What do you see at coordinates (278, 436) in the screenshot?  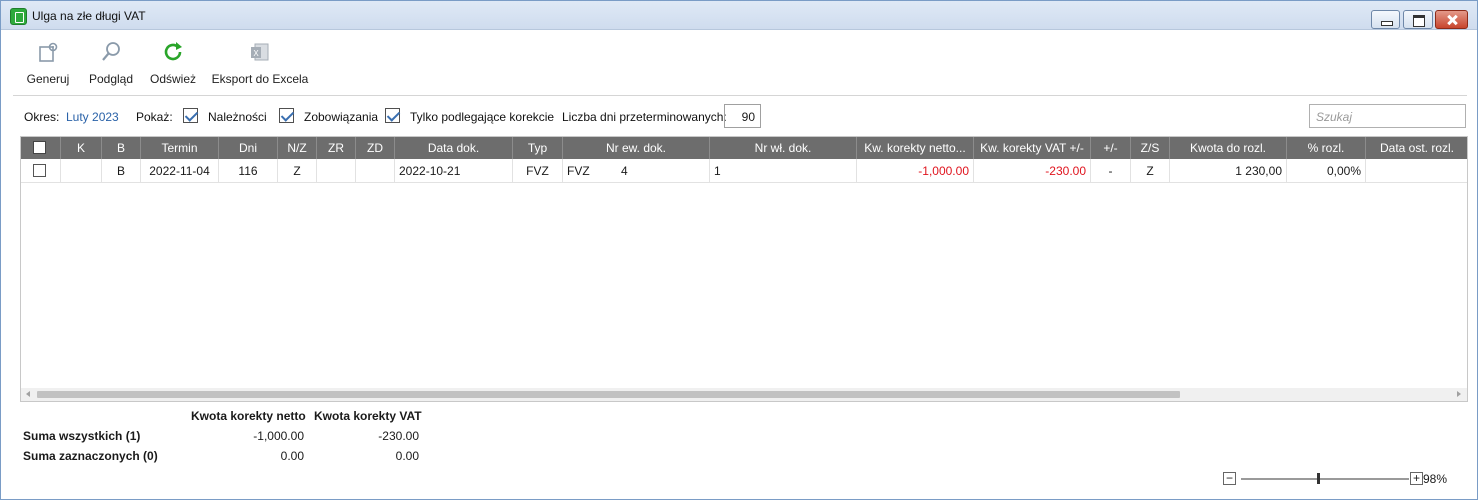 I see `summary-all-netto: -1,000.00` at bounding box center [278, 436].